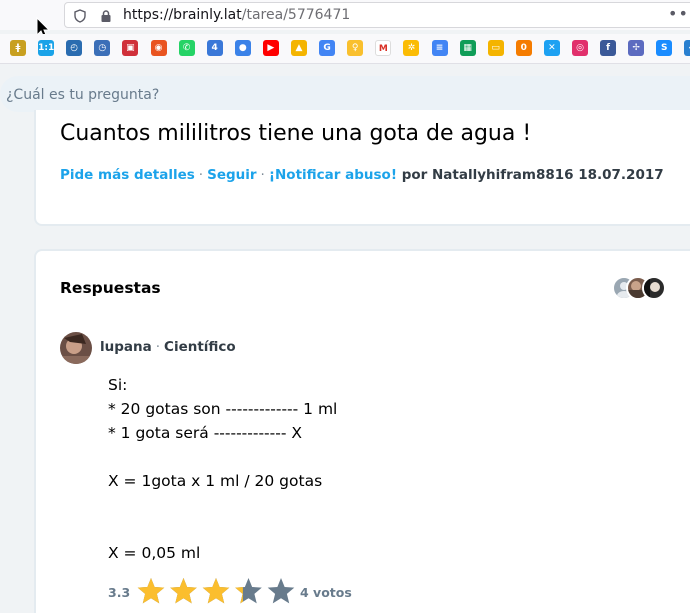  What do you see at coordinates (182, 15) in the screenshot?
I see `url-host: https://brainly.lat` at bounding box center [182, 15].